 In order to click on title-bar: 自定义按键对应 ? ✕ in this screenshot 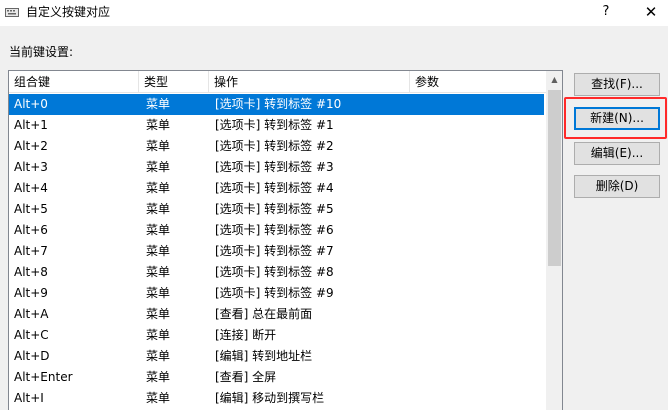, I will do `click(334, 13)`.